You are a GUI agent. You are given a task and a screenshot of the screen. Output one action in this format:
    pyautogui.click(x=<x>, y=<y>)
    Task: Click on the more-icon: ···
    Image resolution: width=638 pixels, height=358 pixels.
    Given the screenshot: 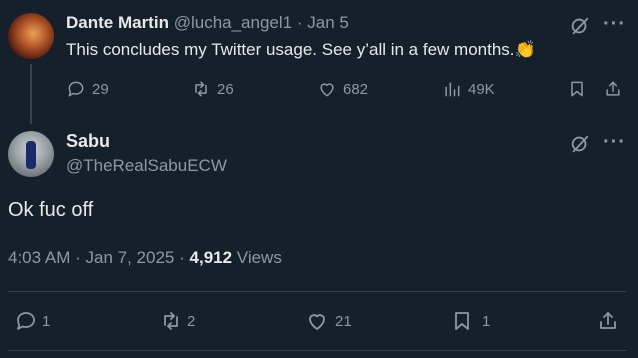 What is the action you would take?
    pyautogui.click(x=614, y=24)
    